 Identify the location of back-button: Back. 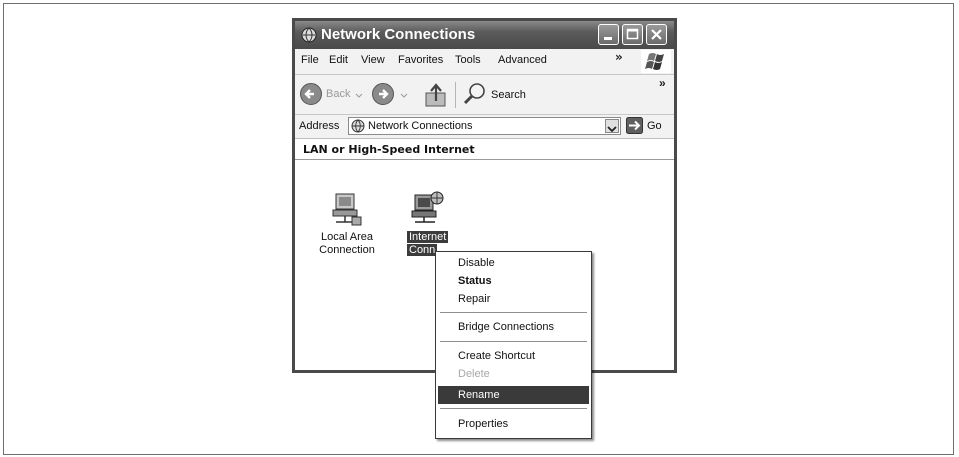
(331, 95).